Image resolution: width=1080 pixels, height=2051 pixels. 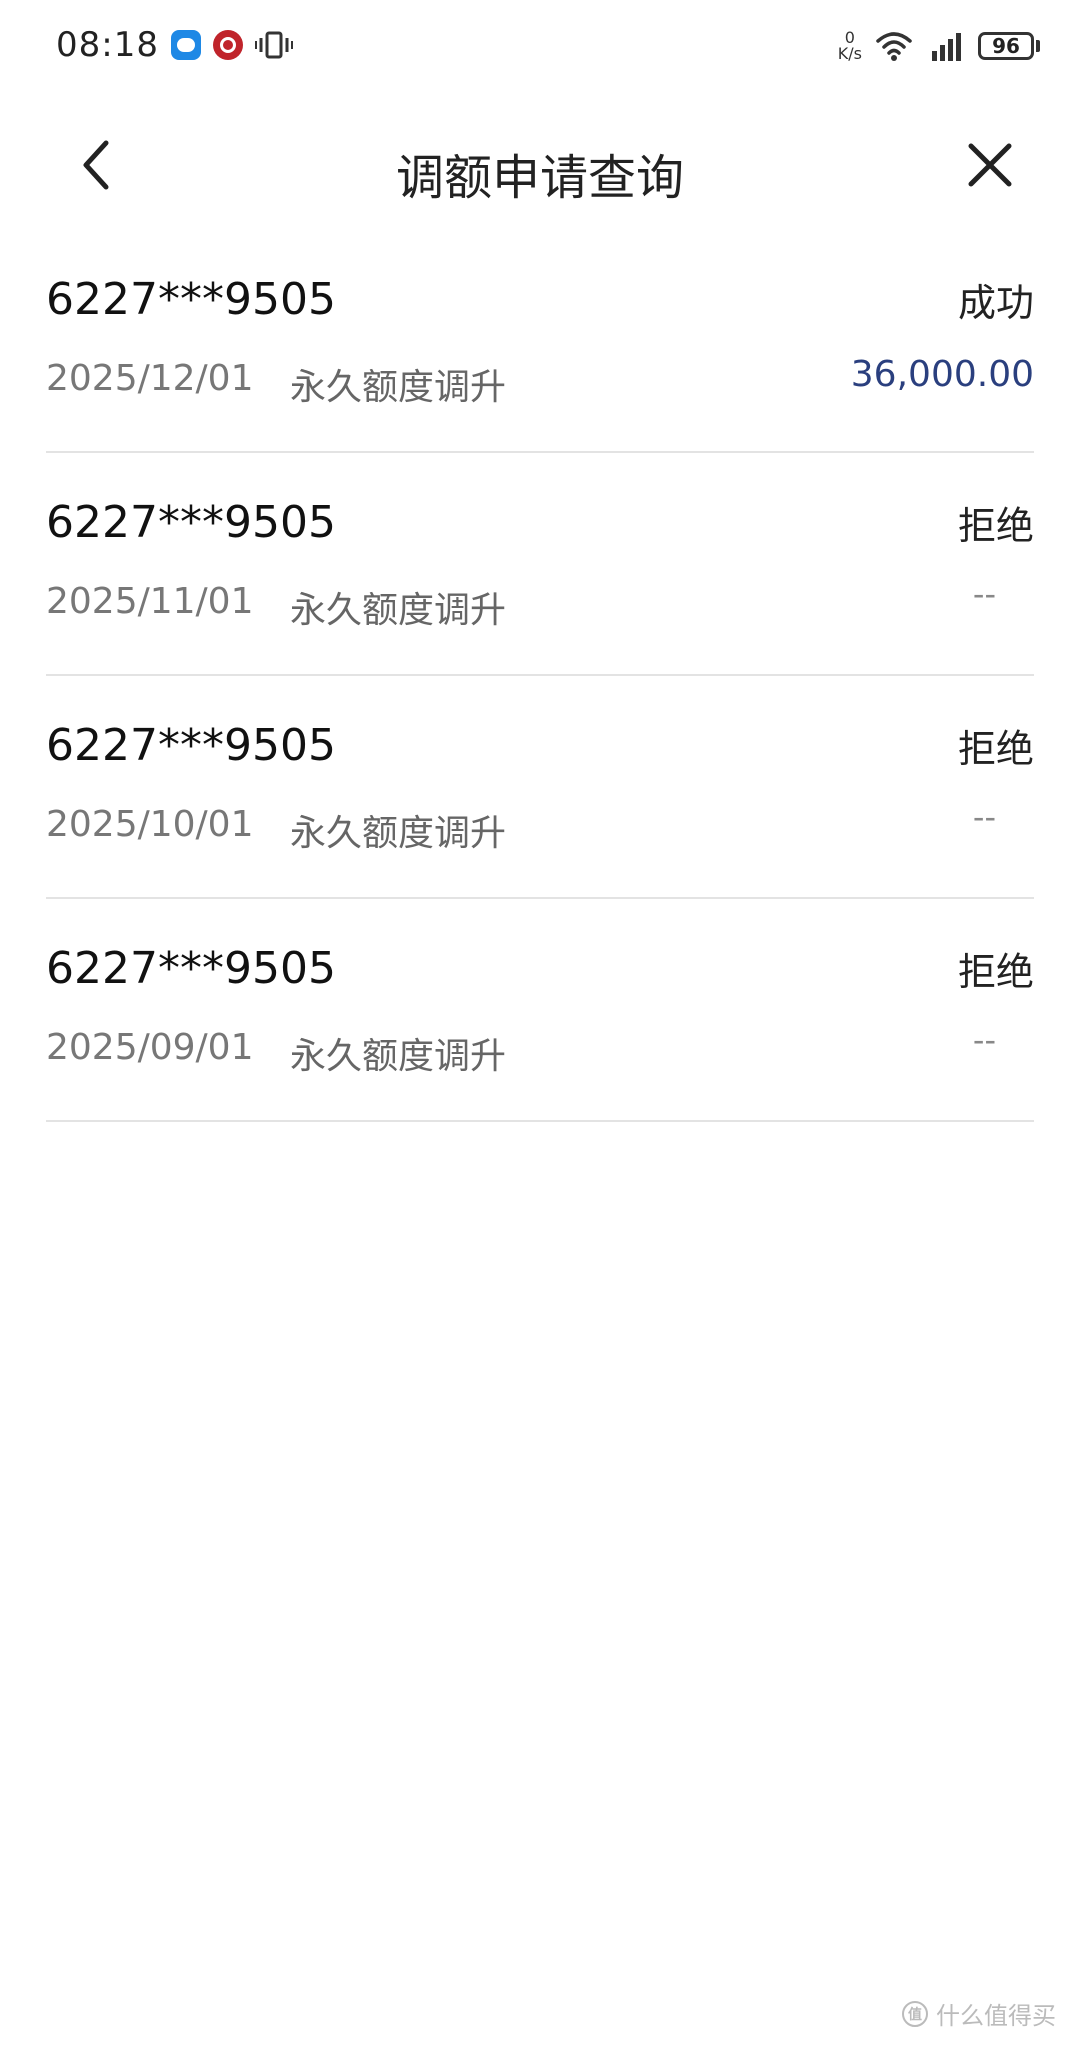 I want to click on status-bar: 08:18 0 K/s 96, so click(x=540, y=45).